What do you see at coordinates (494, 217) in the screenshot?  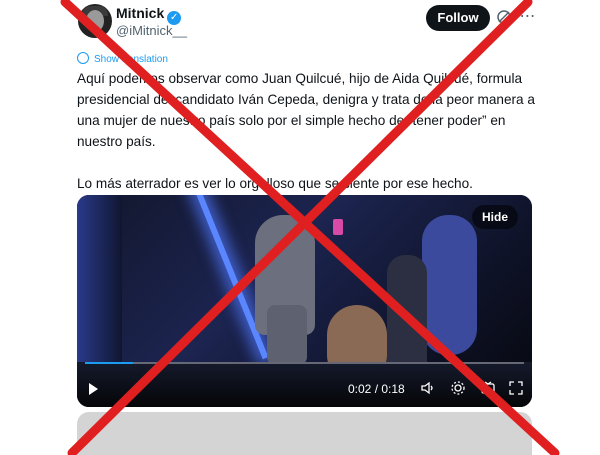 I see `hide-button: Hide` at bounding box center [494, 217].